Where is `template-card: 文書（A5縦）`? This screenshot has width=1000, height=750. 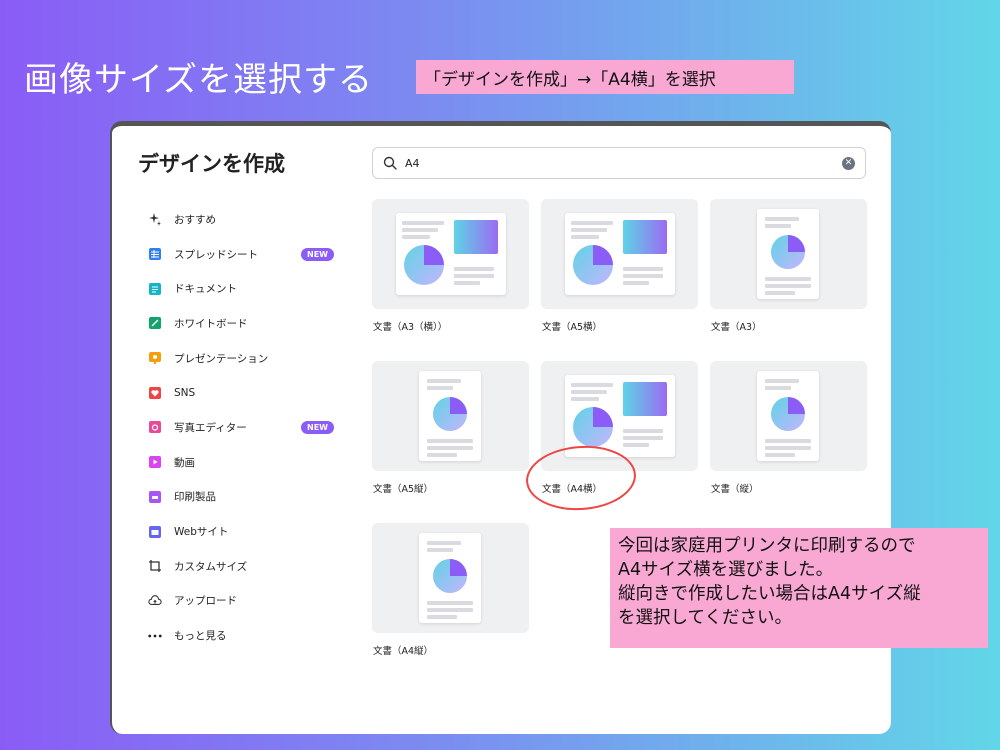
template-card: 文書（A5縦） is located at coordinates (450, 428).